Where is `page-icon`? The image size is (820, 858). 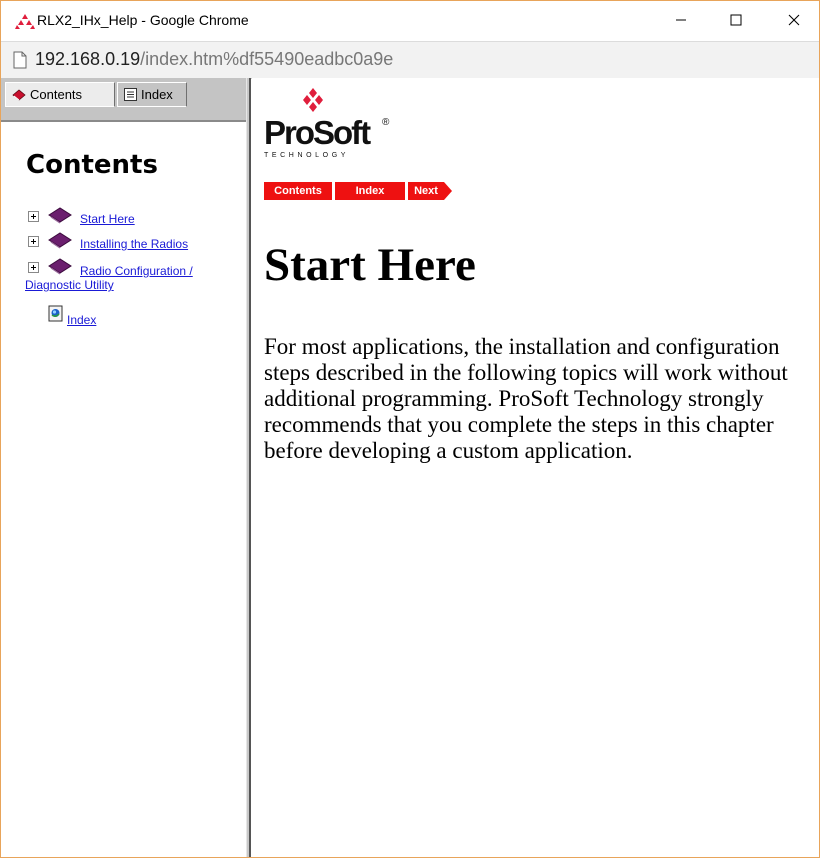
page-icon is located at coordinates (20, 60).